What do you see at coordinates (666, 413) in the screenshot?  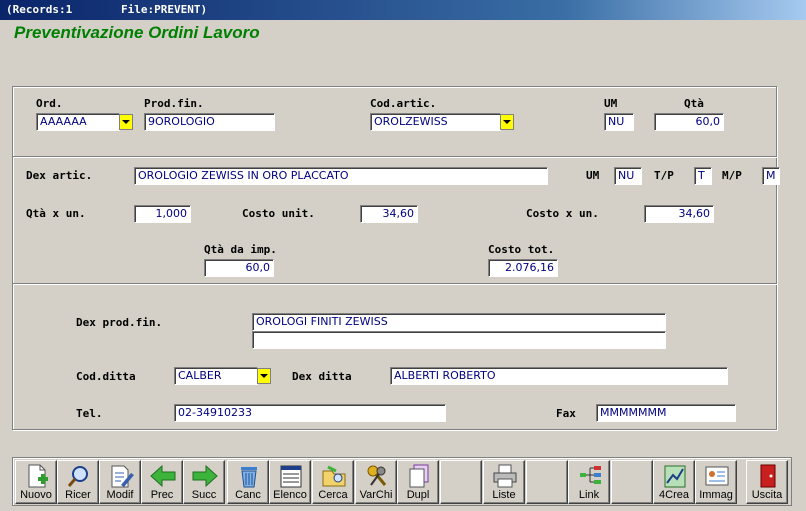 I see `fax-field: MMMMMMM` at bounding box center [666, 413].